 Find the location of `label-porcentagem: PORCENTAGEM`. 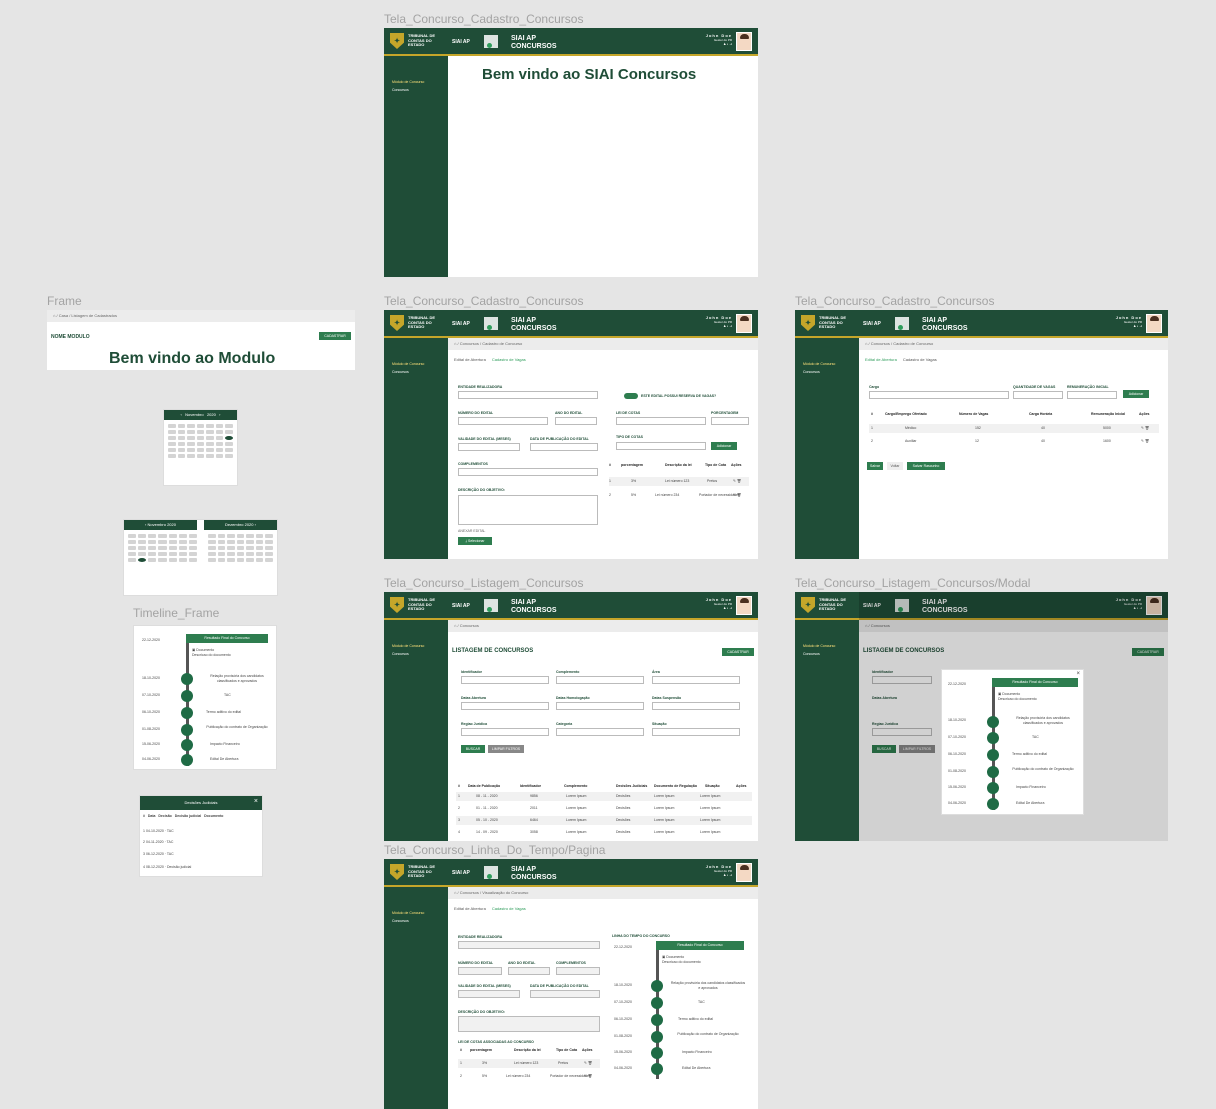

label-porcentagem: PORCENTAGEM is located at coordinates (725, 413).